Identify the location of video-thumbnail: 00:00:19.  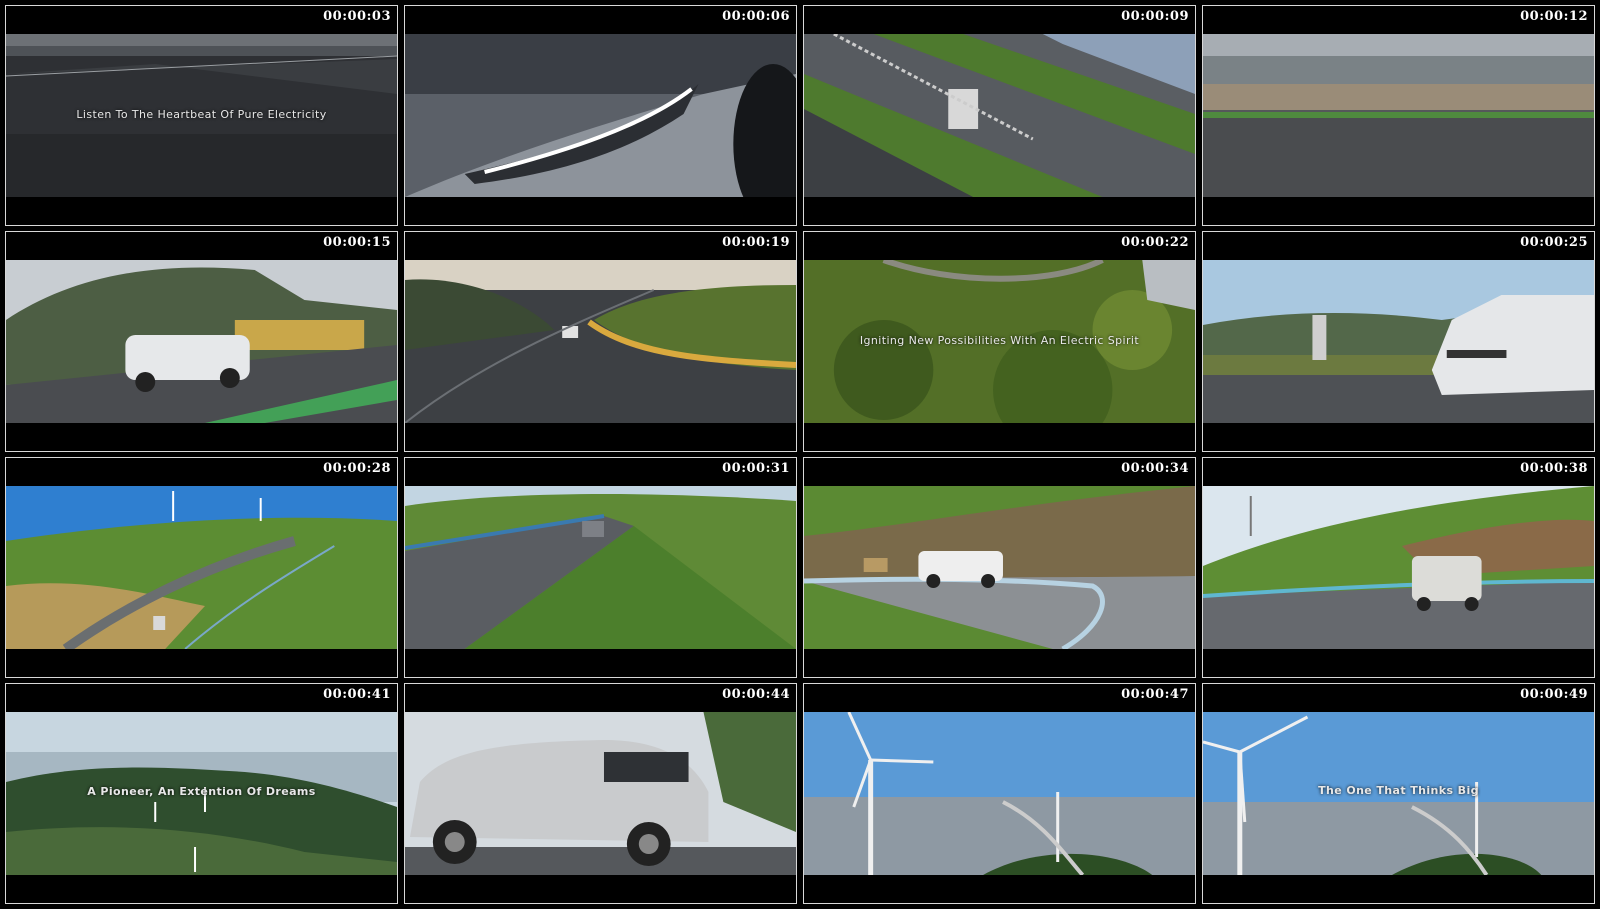
(600, 341).